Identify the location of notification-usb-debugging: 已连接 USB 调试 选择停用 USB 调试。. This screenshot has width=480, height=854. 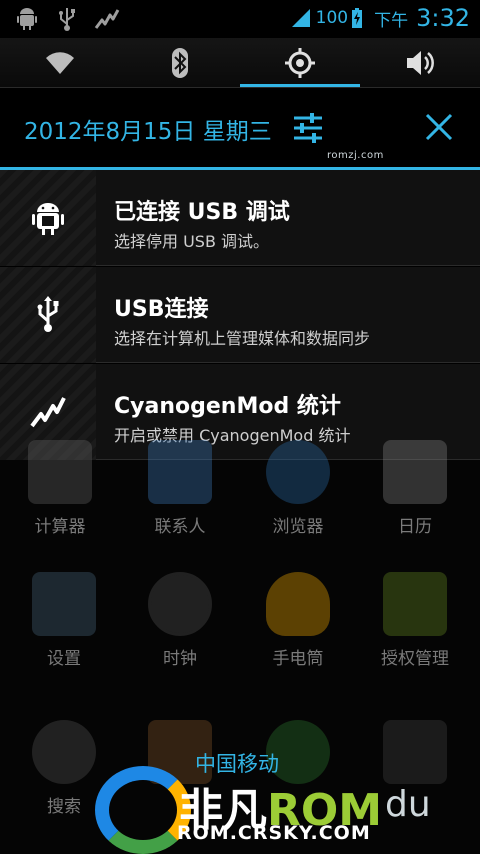
(240, 218).